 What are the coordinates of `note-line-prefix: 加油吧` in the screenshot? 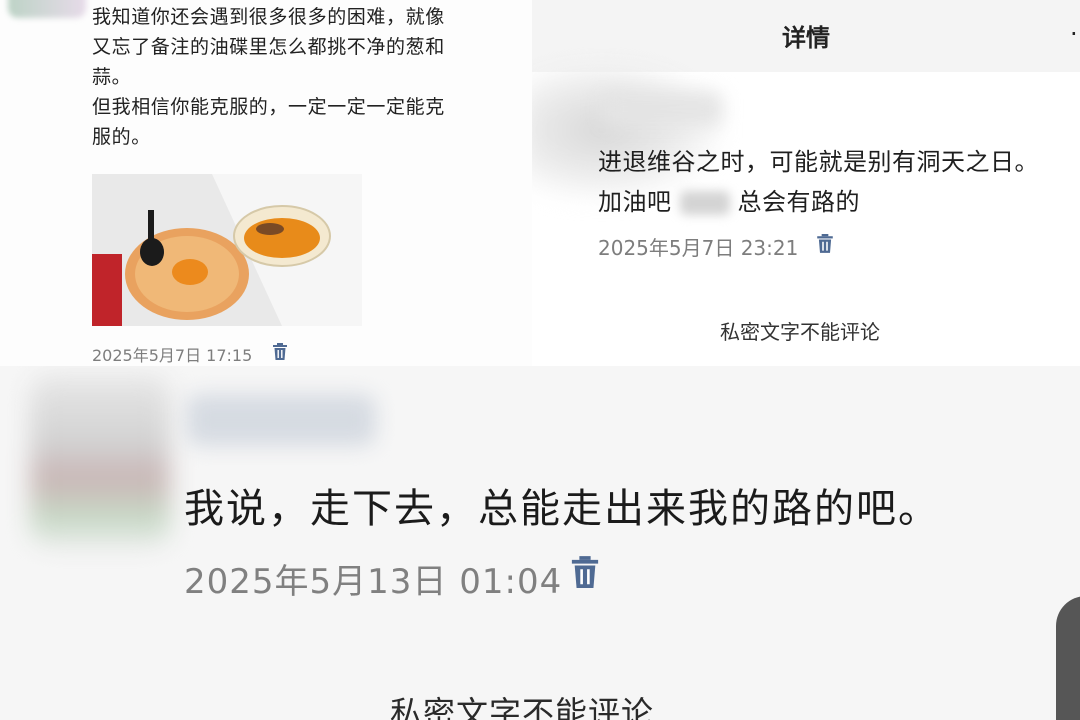 It's located at (635, 202).